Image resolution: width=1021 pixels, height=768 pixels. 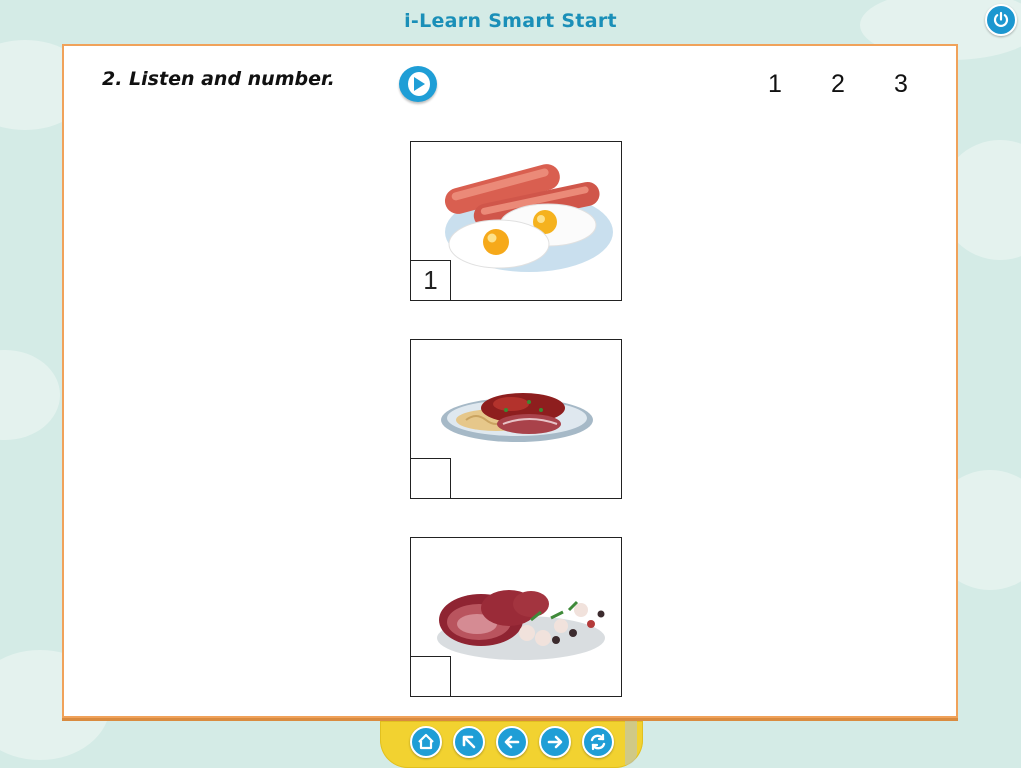 What do you see at coordinates (218, 79) in the screenshot?
I see `exercise-instruction: 2. Listen and number.` at bounding box center [218, 79].